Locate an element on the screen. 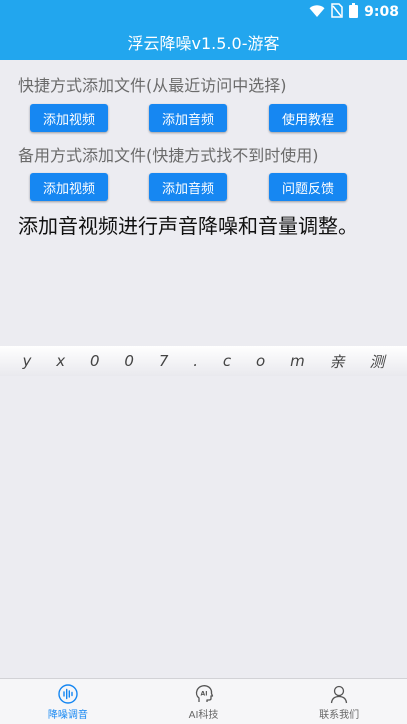 The height and width of the screenshot is (724, 407). bottom-nav: 降噪调音 AI AI科技 联系我们 is located at coordinates (203, 701).